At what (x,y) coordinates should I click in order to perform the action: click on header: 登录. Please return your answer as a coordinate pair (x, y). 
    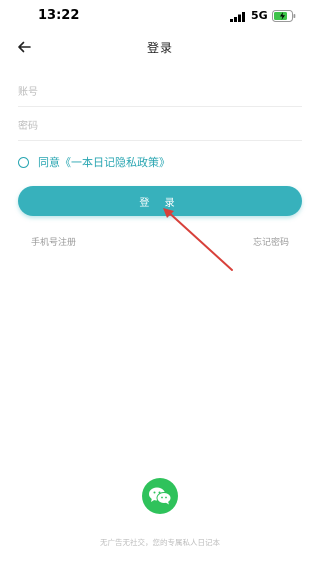
    Looking at the image, I should click on (160, 47).